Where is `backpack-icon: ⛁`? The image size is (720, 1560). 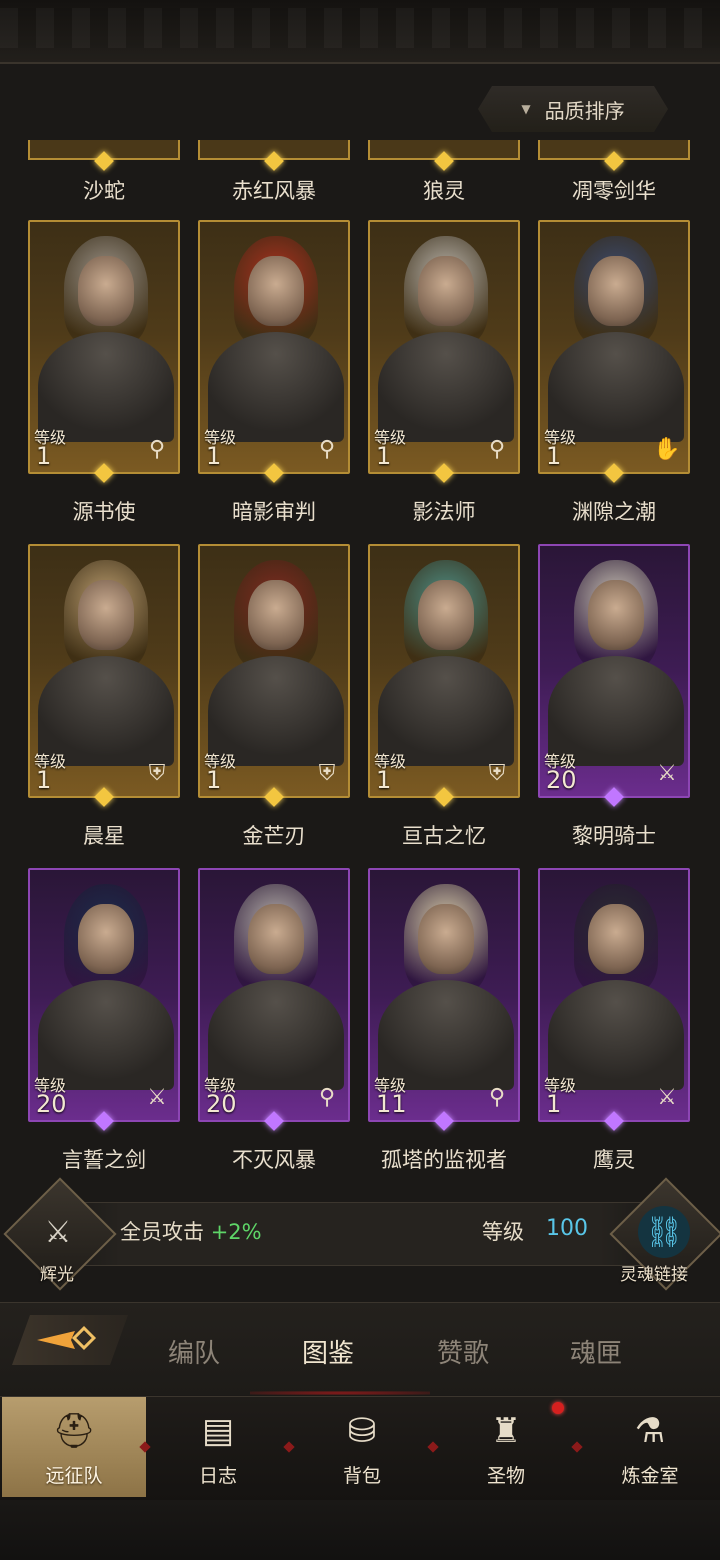 backpack-icon: ⛁ is located at coordinates (362, 1431).